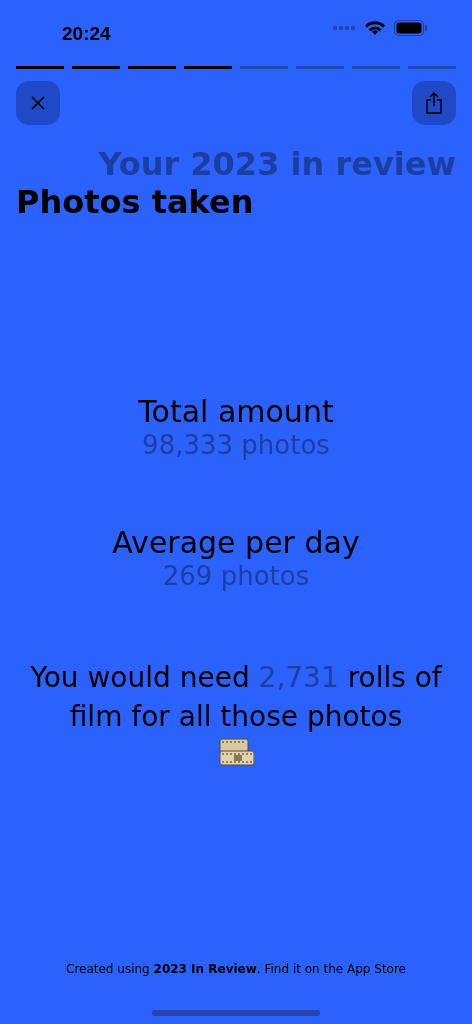 This screenshot has height=1024, width=472. I want to click on share-icon, so click(434, 103).